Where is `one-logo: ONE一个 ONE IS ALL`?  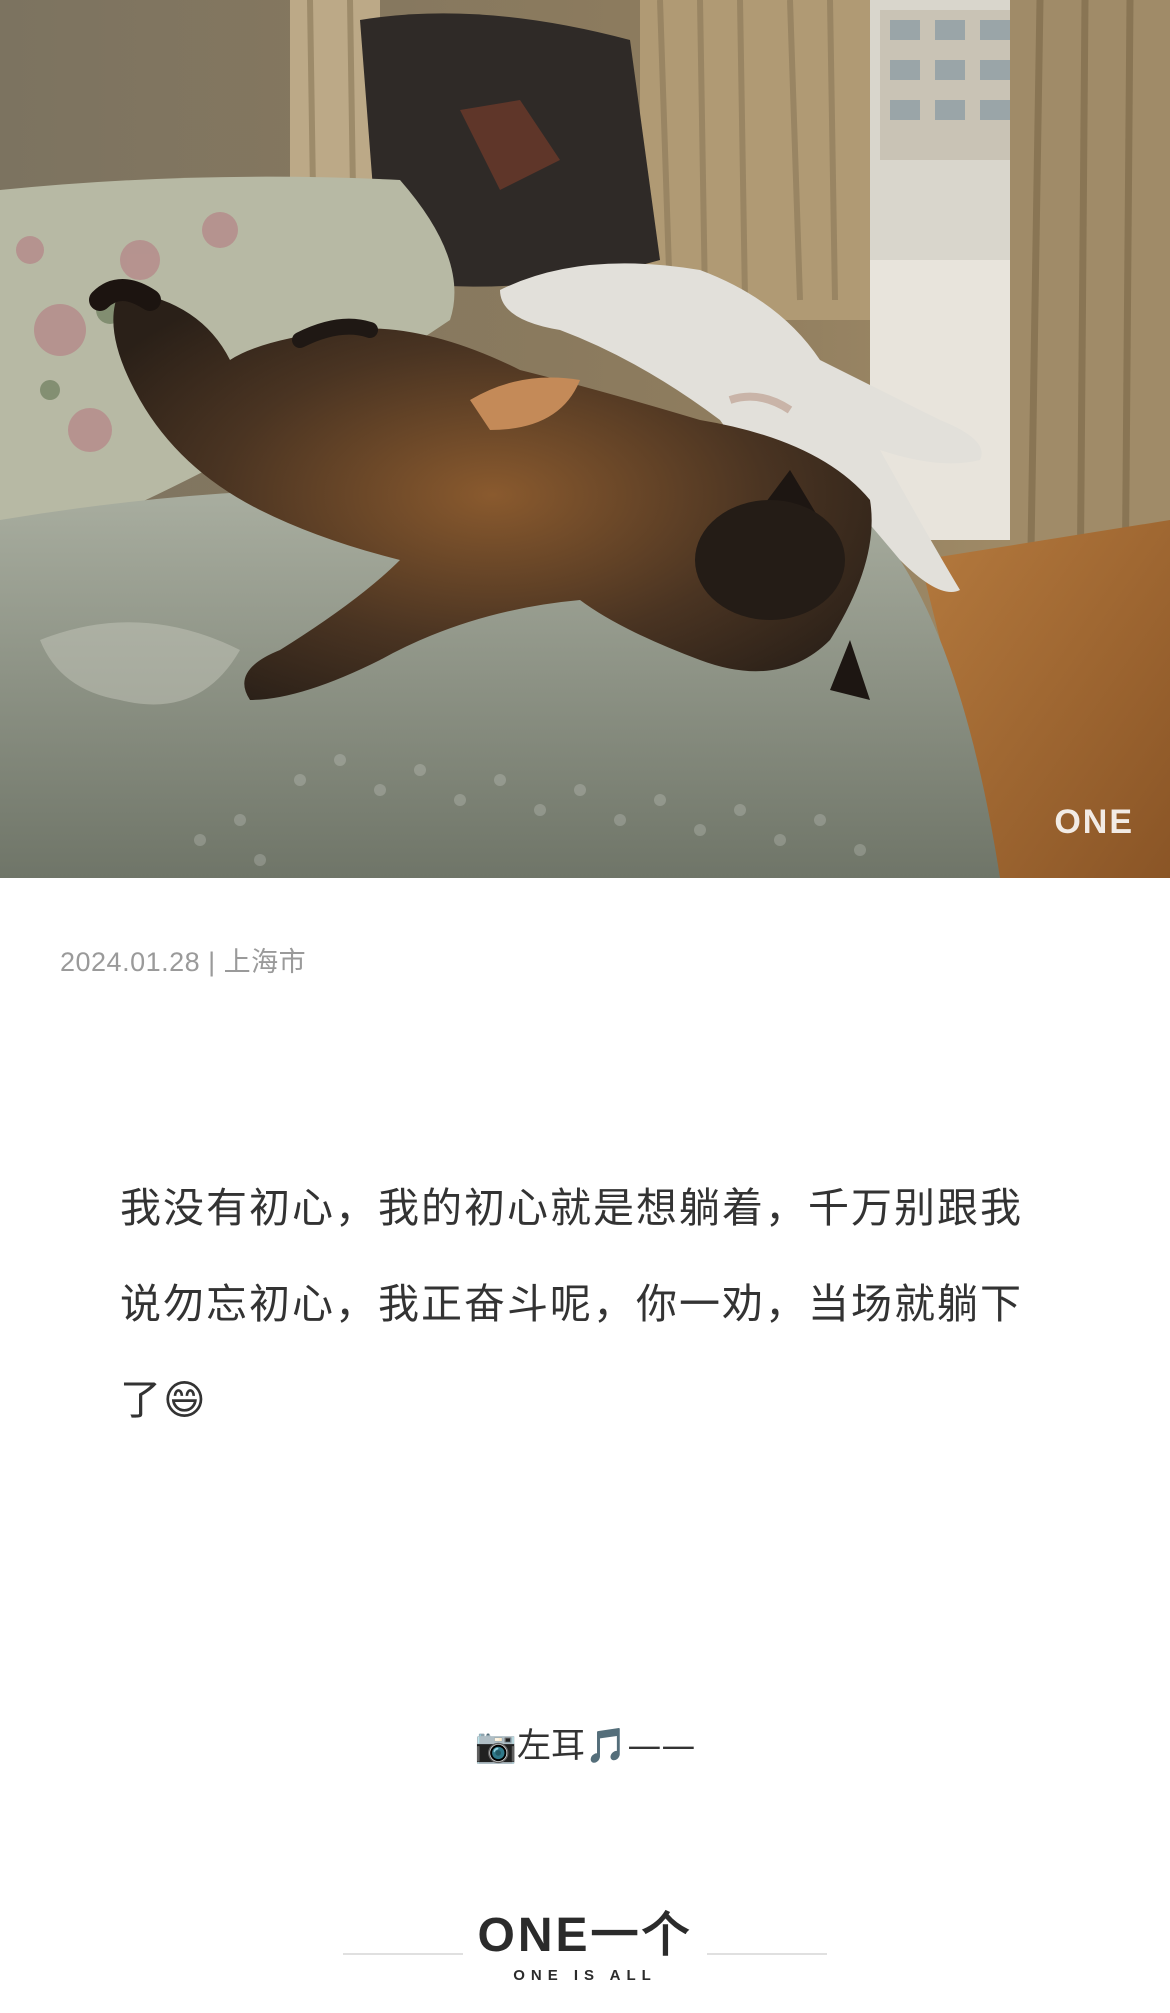 one-logo: ONE一个 ONE IS ALL is located at coordinates (585, 1947).